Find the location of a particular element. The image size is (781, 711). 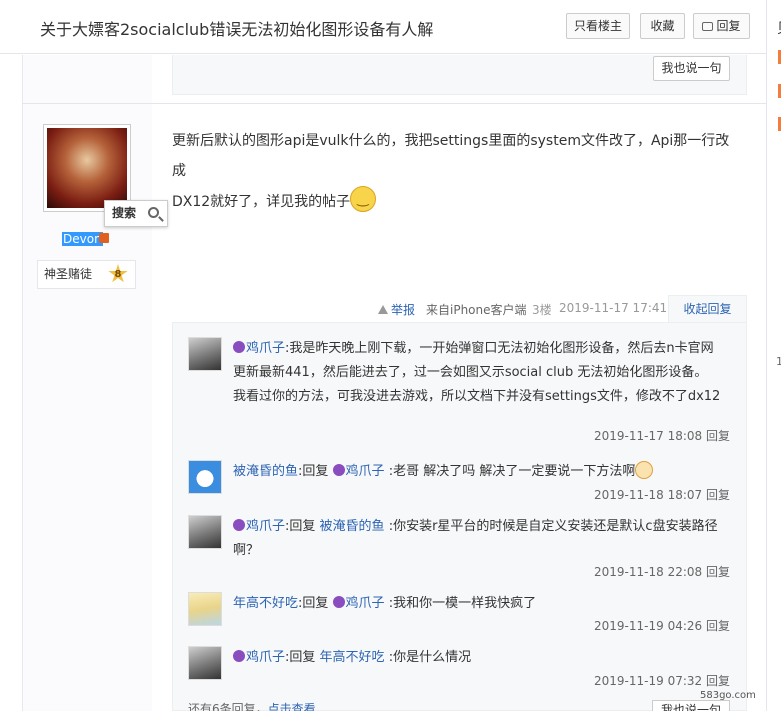

comment-time: 2019-11-19 04:26 回复 is located at coordinates (662, 625).